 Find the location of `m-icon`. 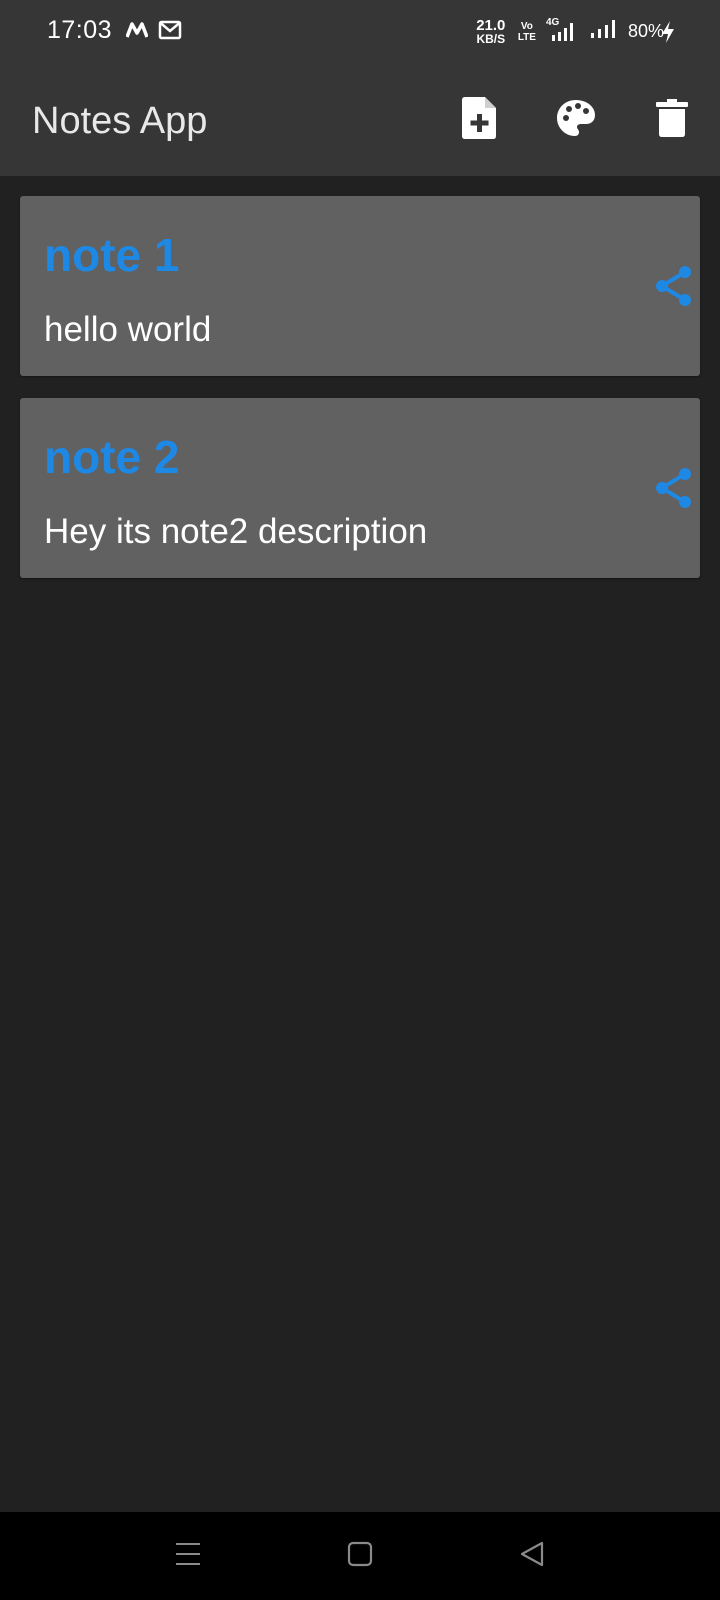

m-icon is located at coordinates (137, 32).